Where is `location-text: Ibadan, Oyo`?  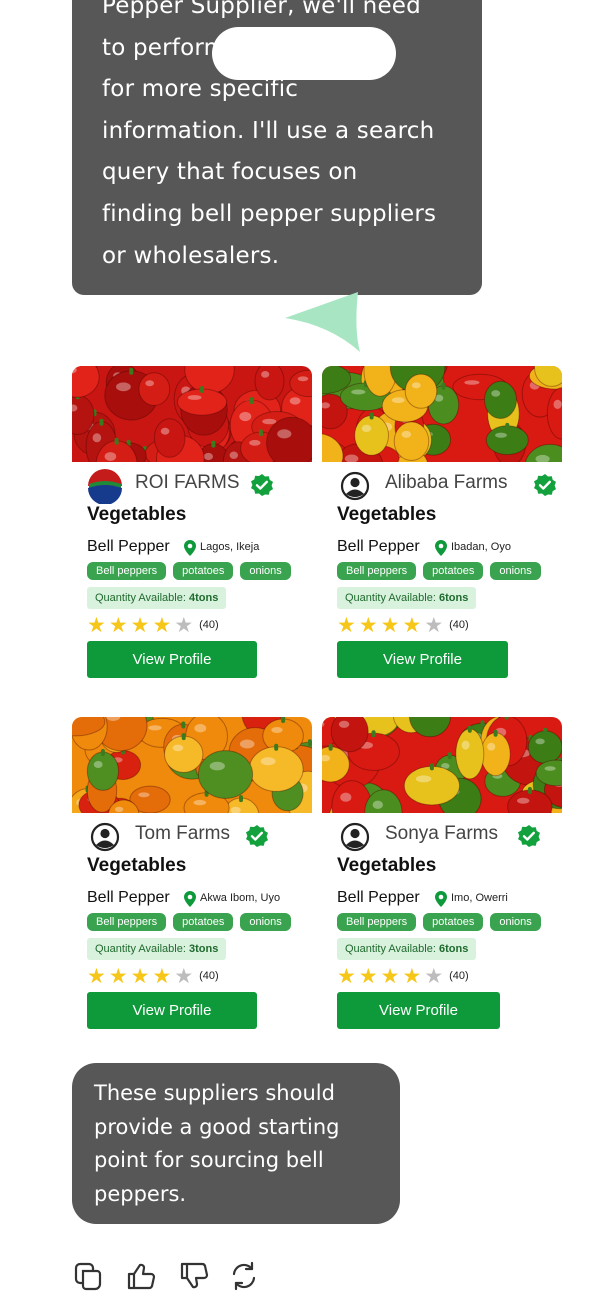 location-text: Ibadan, Oyo is located at coordinates (481, 547).